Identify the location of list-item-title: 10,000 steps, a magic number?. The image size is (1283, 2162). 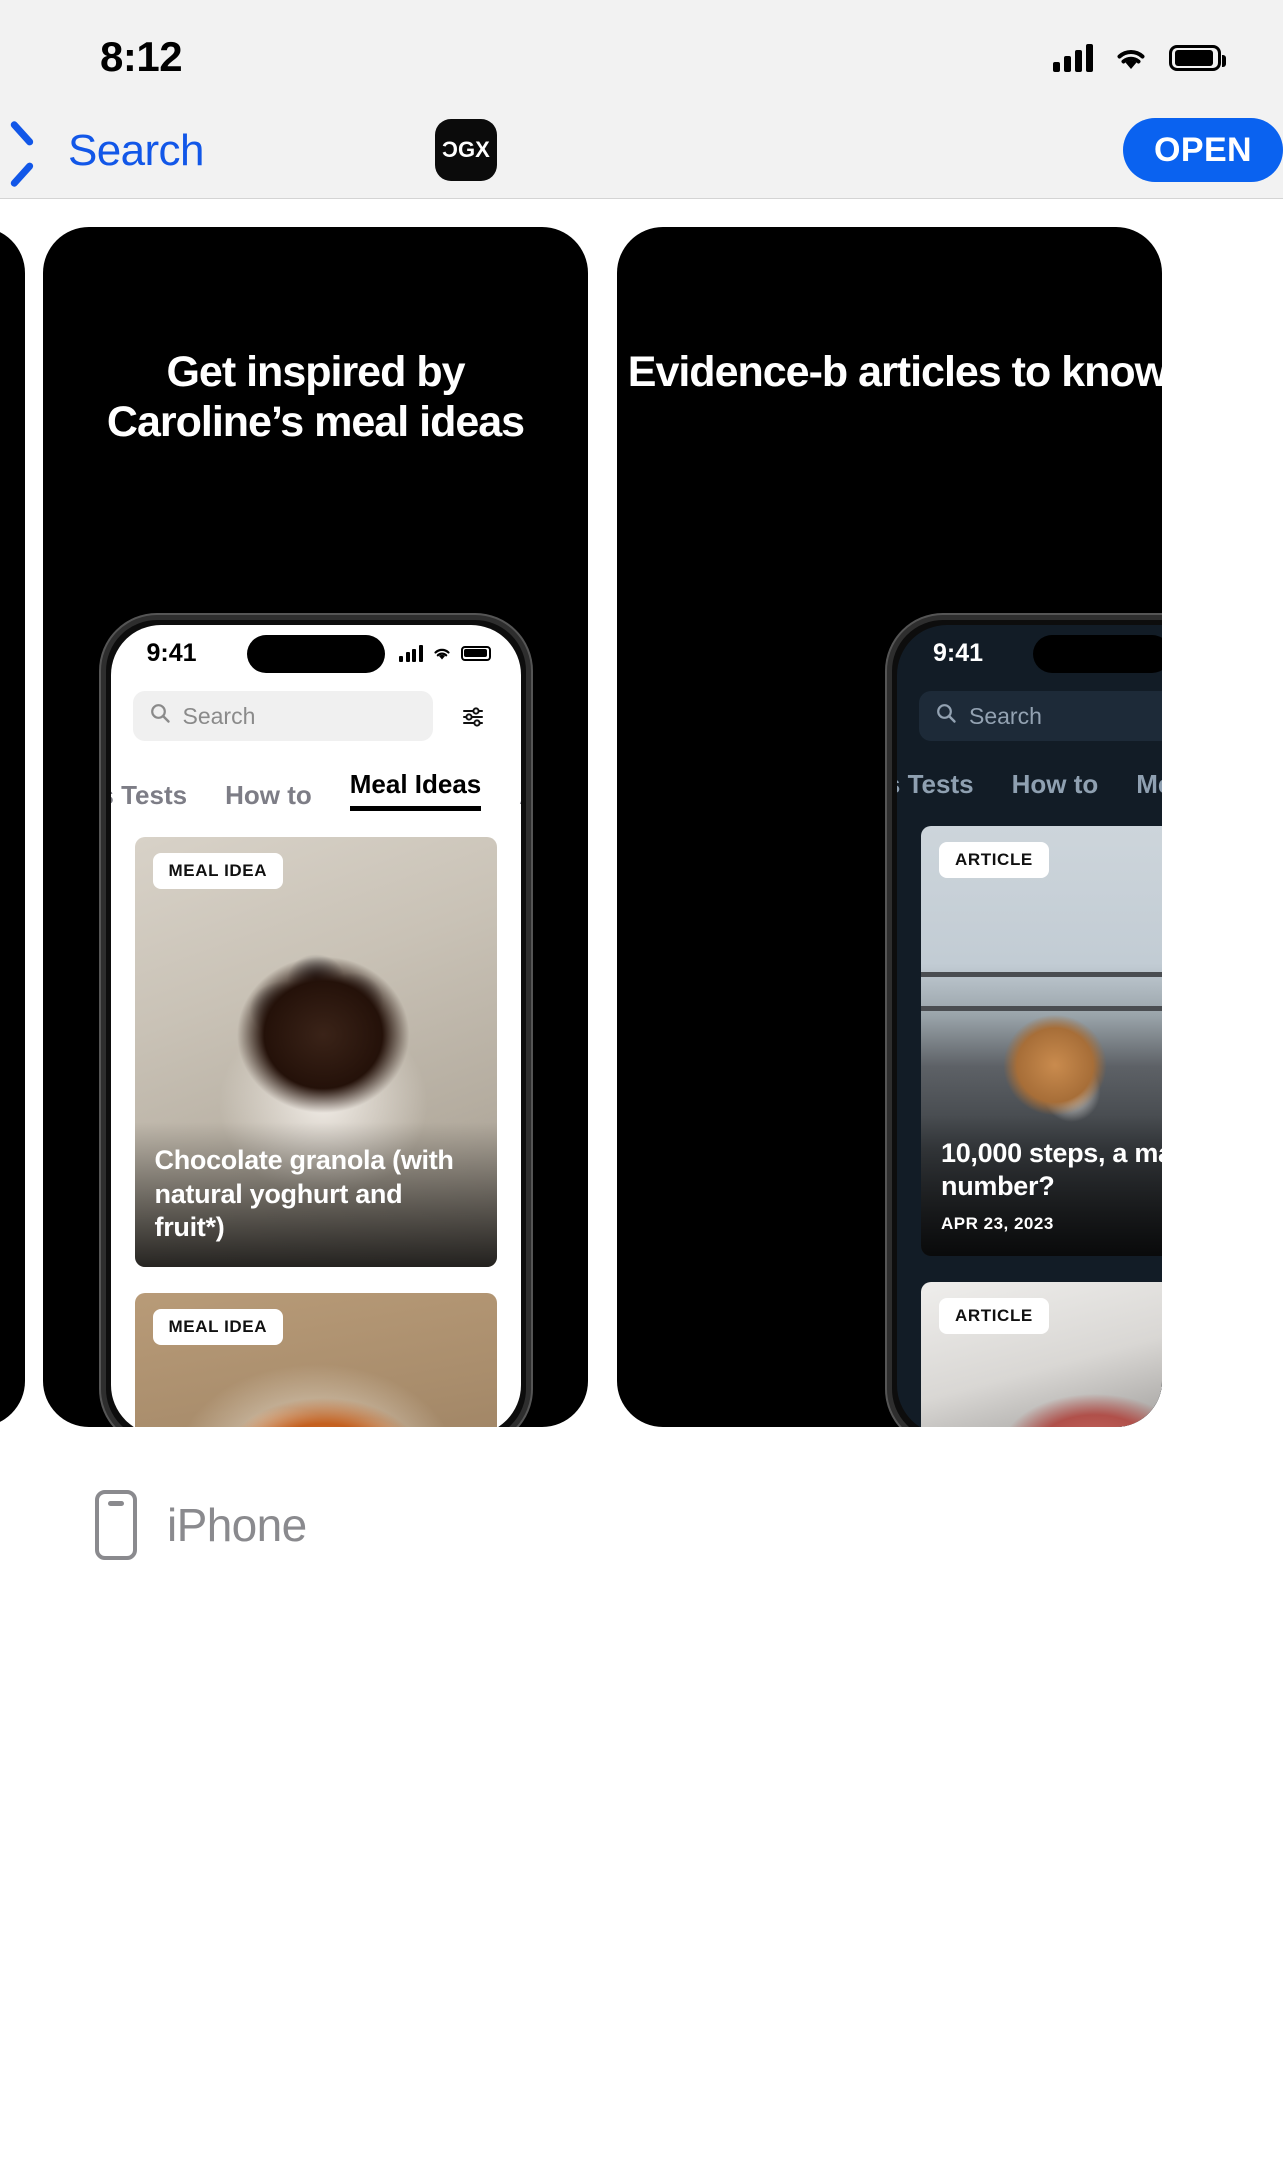
(1051, 1169).